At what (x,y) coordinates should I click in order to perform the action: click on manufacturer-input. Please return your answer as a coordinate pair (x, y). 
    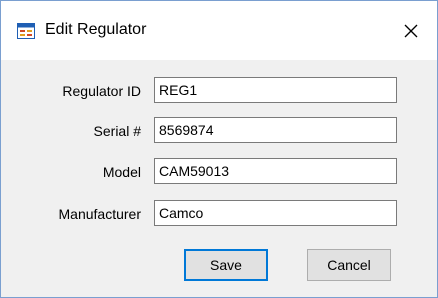
    Looking at the image, I should click on (275, 213).